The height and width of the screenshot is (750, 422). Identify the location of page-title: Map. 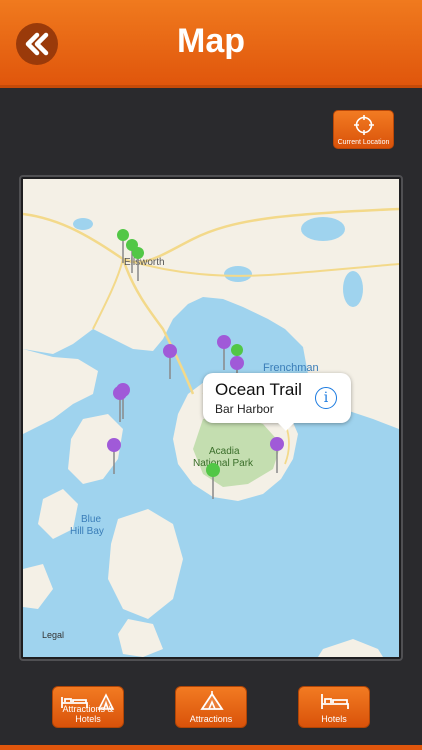
(211, 41).